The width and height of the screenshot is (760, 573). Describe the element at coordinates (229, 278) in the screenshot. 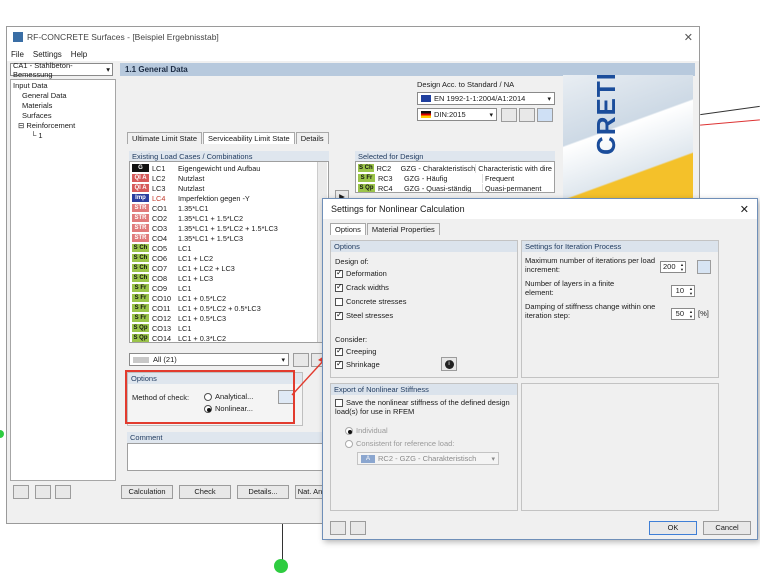

I see `load-case-row: S Ch CO8 LC1 + LC3` at that location.